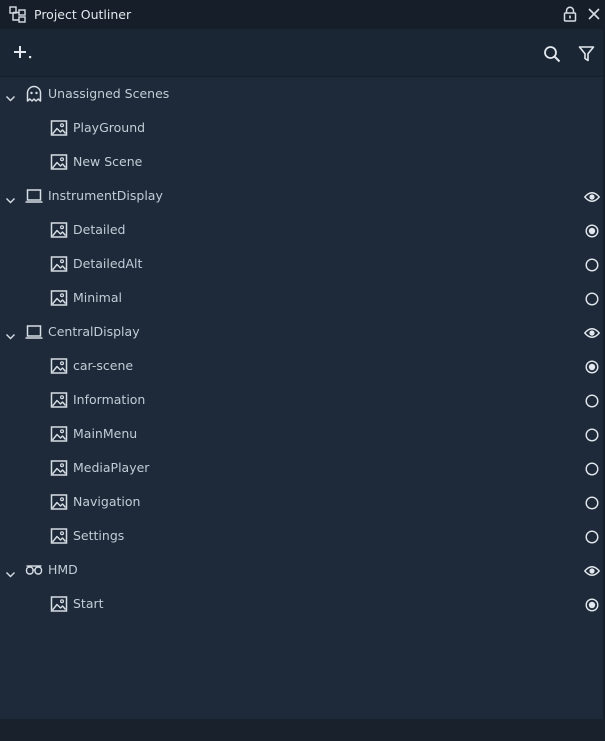 This screenshot has height=741, width=605. Describe the element at coordinates (17, 14) in the screenshot. I see `outliner-icon` at that location.